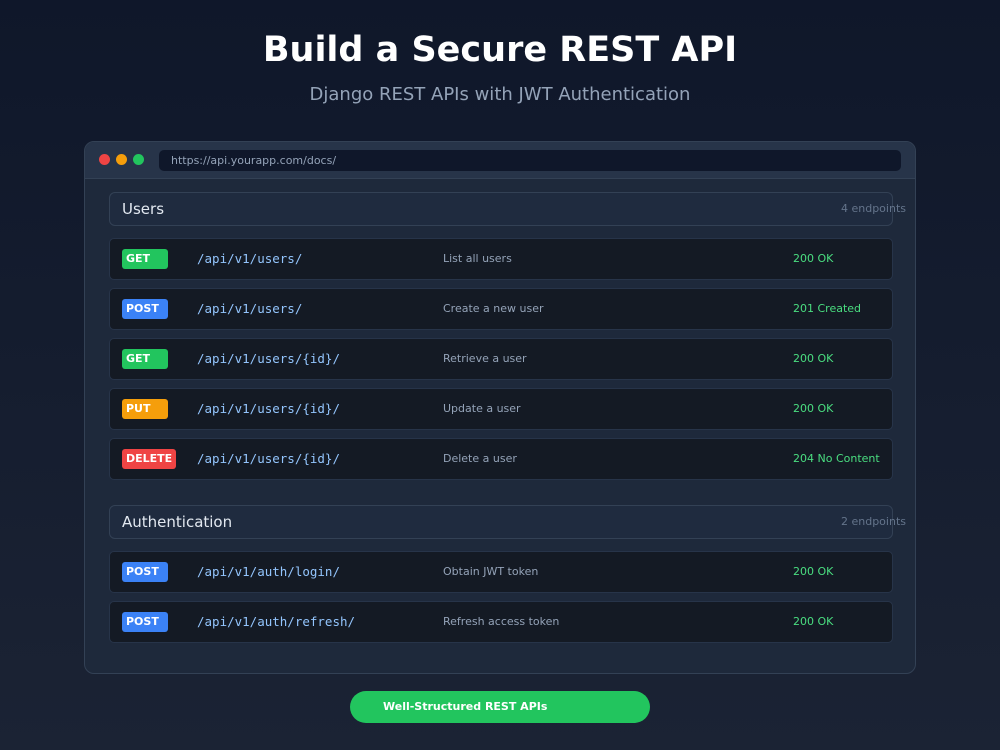 This screenshot has width=1000, height=750. Describe the element at coordinates (491, 571) in the screenshot. I see `endpoint-description: Obtain JWT token` at that location.